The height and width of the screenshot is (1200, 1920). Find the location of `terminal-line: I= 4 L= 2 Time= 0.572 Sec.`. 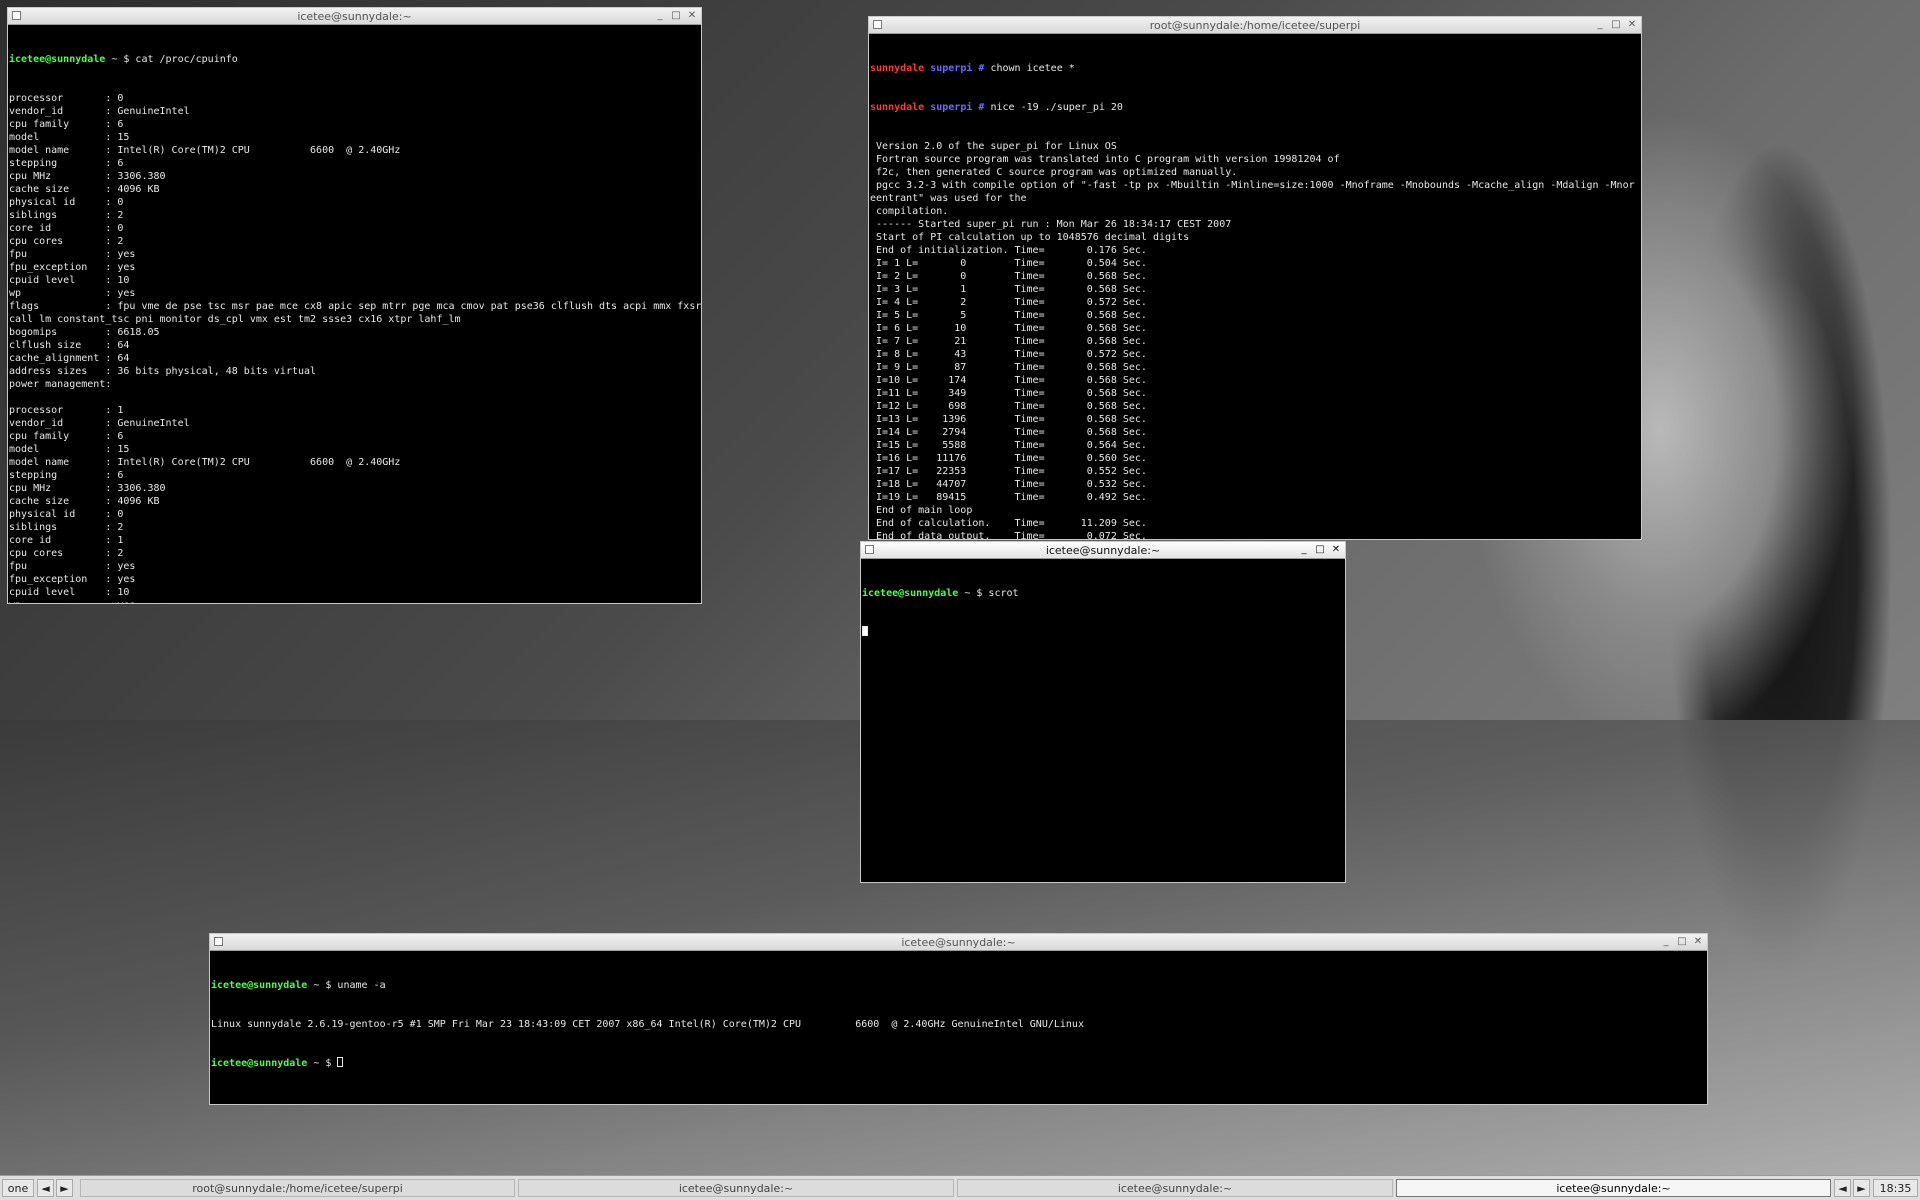

terminal-line: I= 4 L= 2 Time= 0.572 Sec. is located at coordinates (1008, 302).